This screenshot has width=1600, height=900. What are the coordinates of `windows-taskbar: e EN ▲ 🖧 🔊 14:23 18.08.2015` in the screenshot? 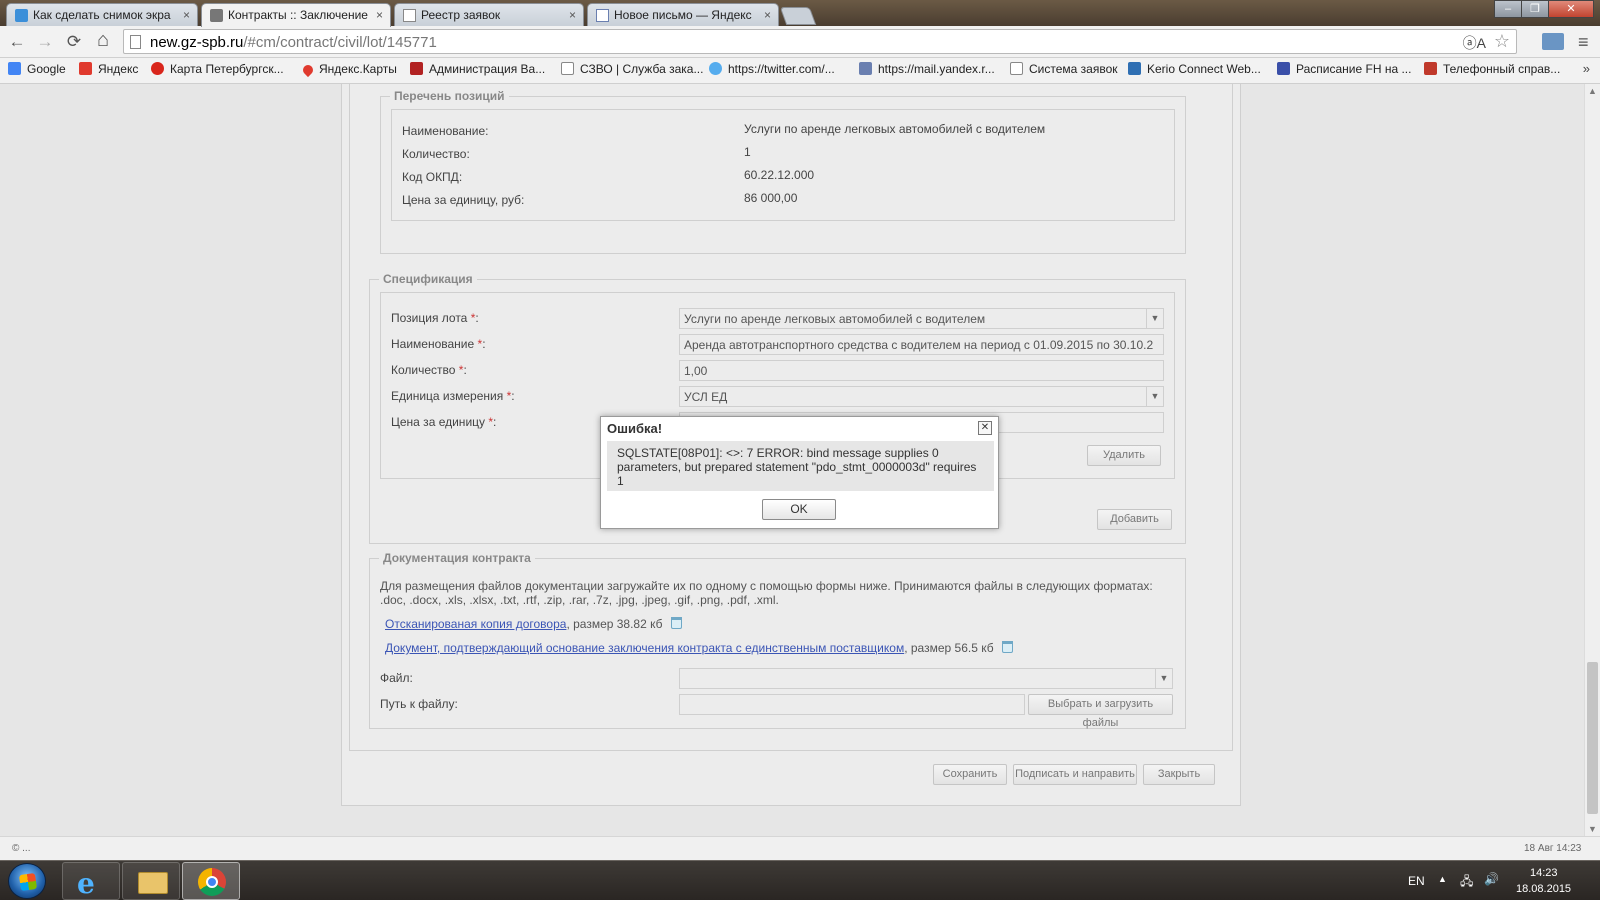 It's located at (800, 880).